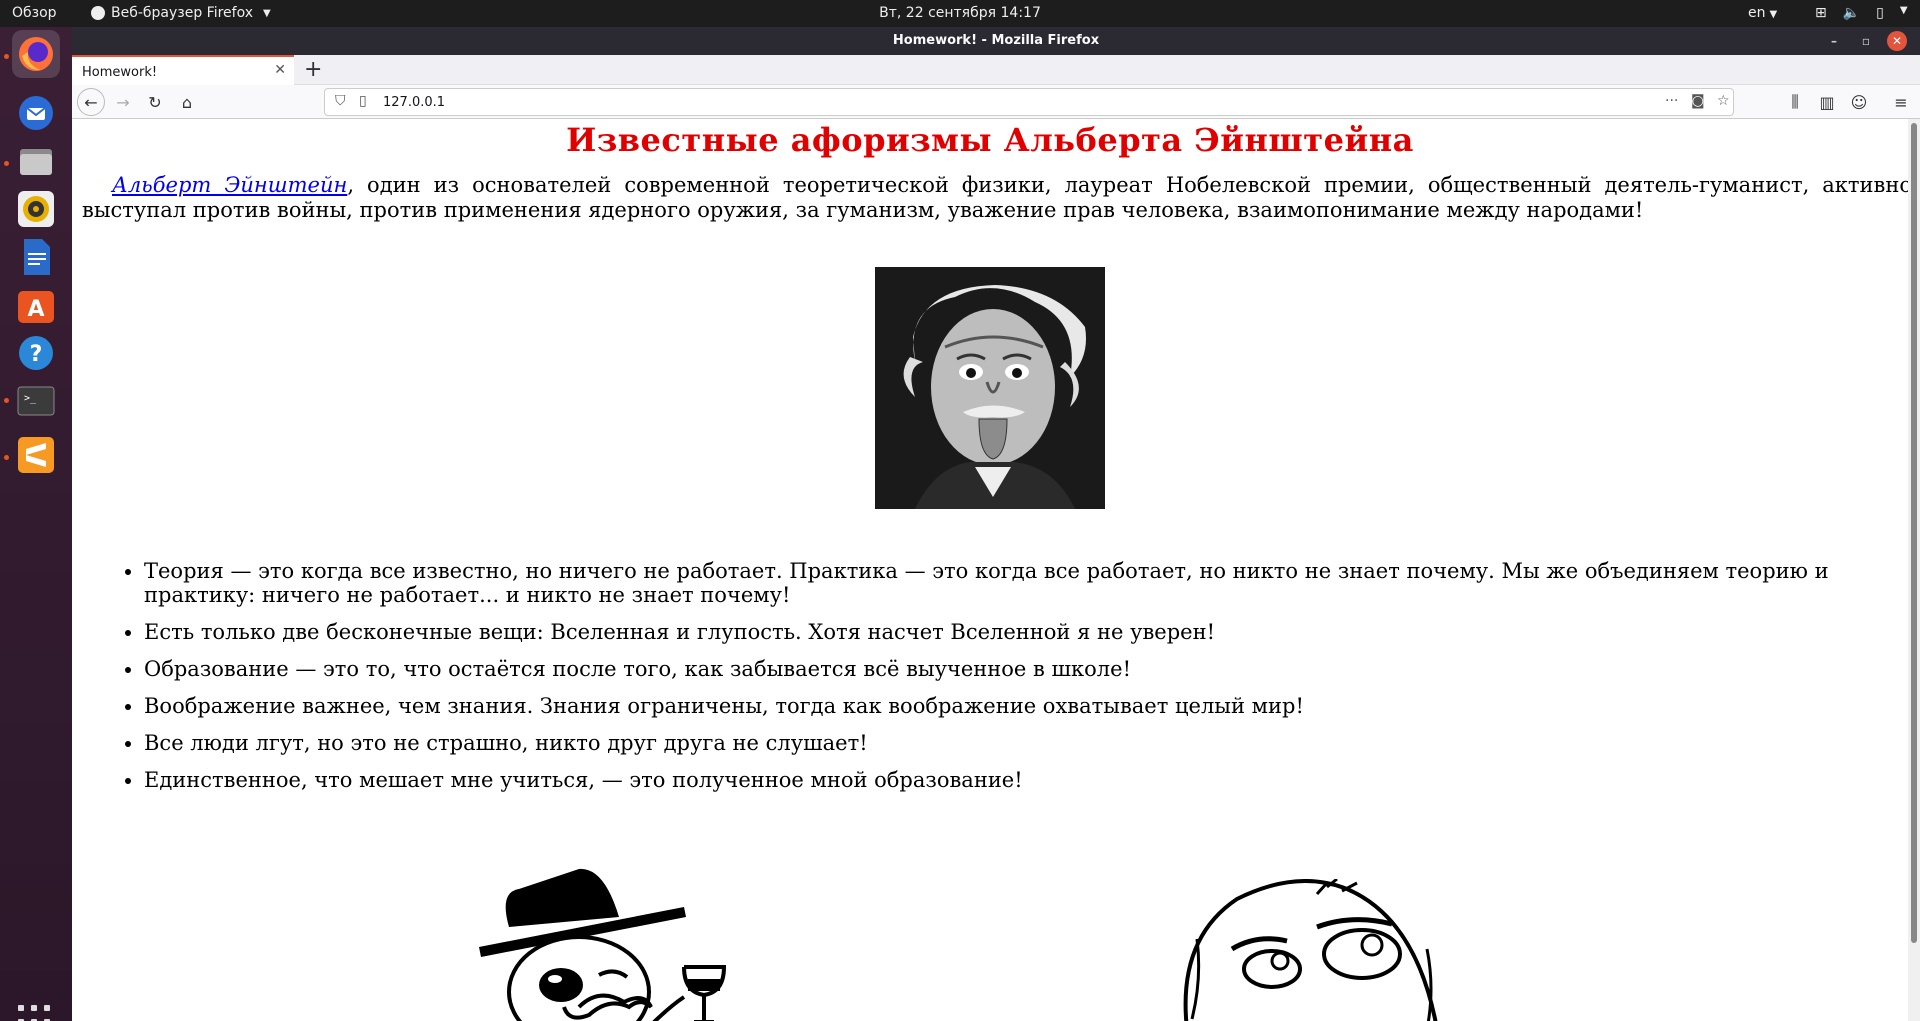 The image size is (1920, 1021). What do you see at coordinates (611, 944) in the screenshot?
I see `gentleman-meme-image` at bounding box center [611, 944].